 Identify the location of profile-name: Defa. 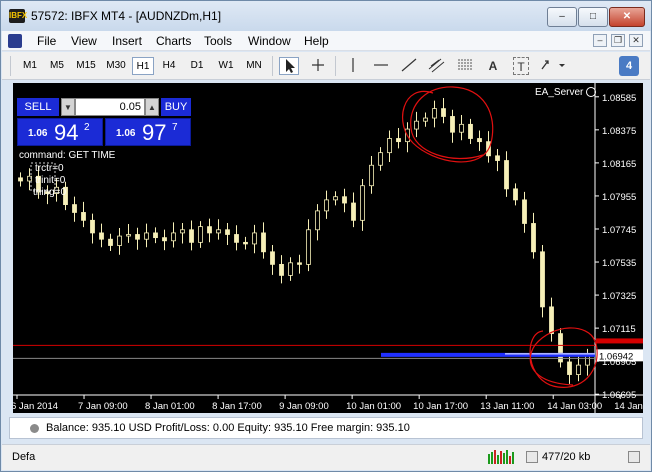
(24, 457).